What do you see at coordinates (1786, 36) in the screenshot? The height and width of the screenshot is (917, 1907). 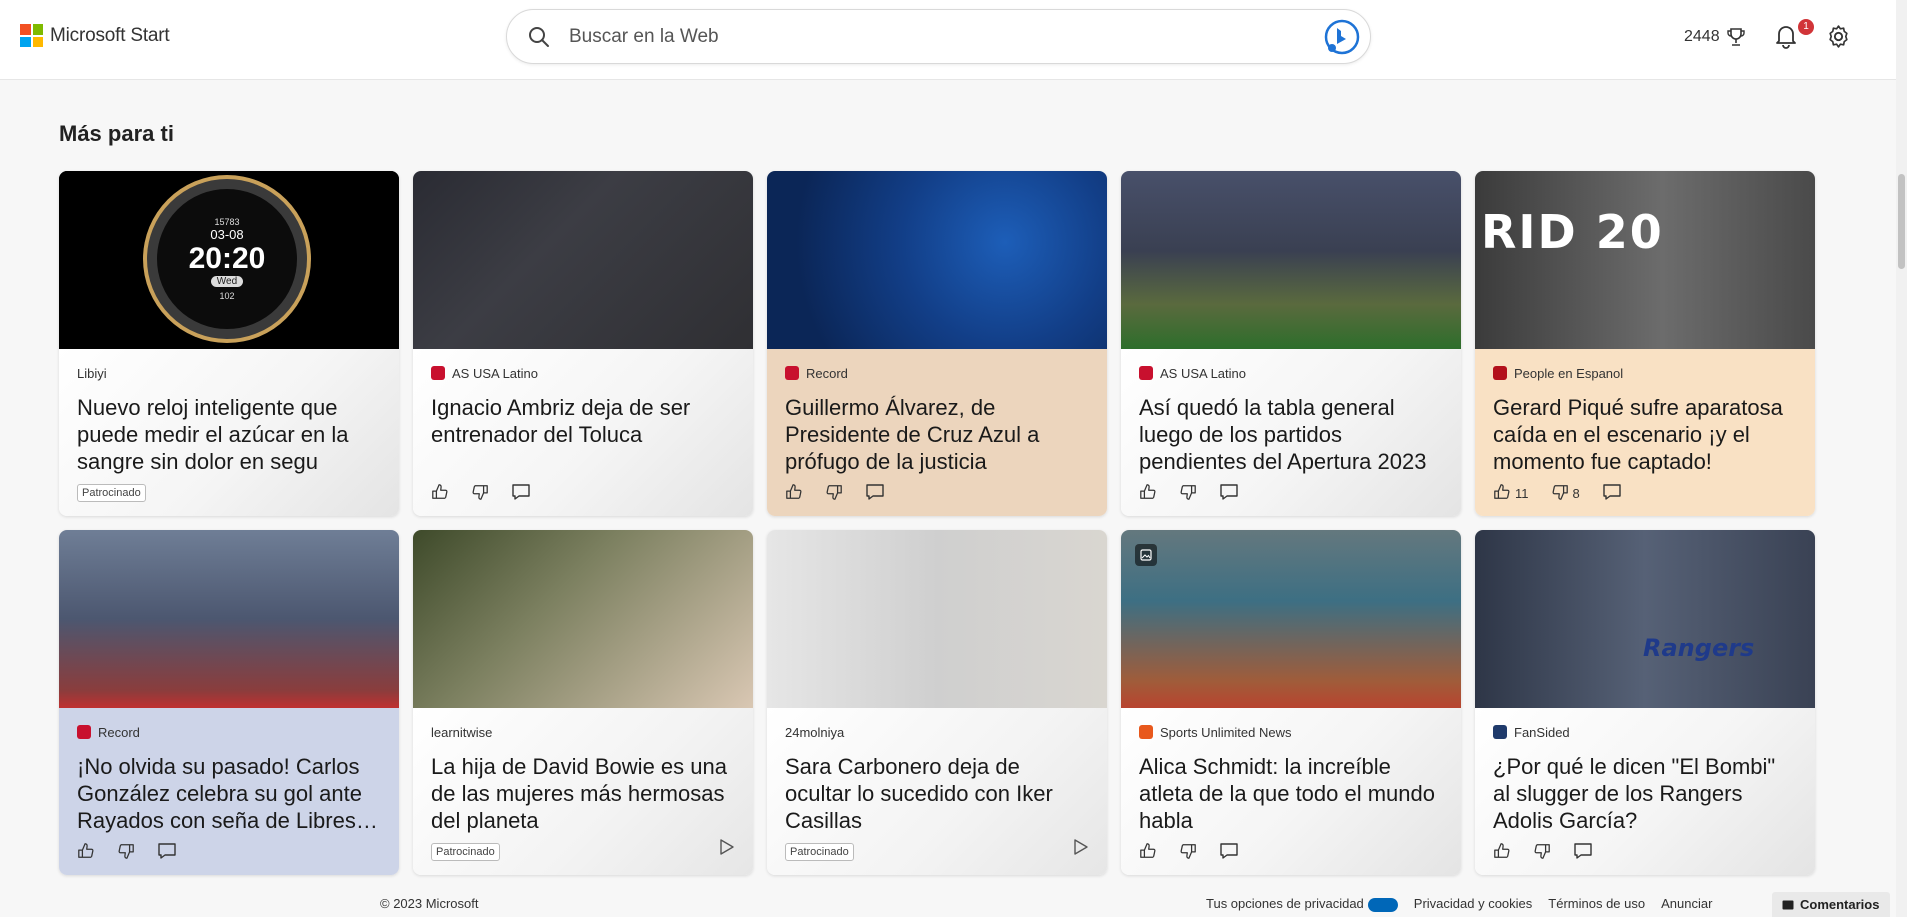 I see `notifications-bell-icon` at bounding box center [1786, 36].